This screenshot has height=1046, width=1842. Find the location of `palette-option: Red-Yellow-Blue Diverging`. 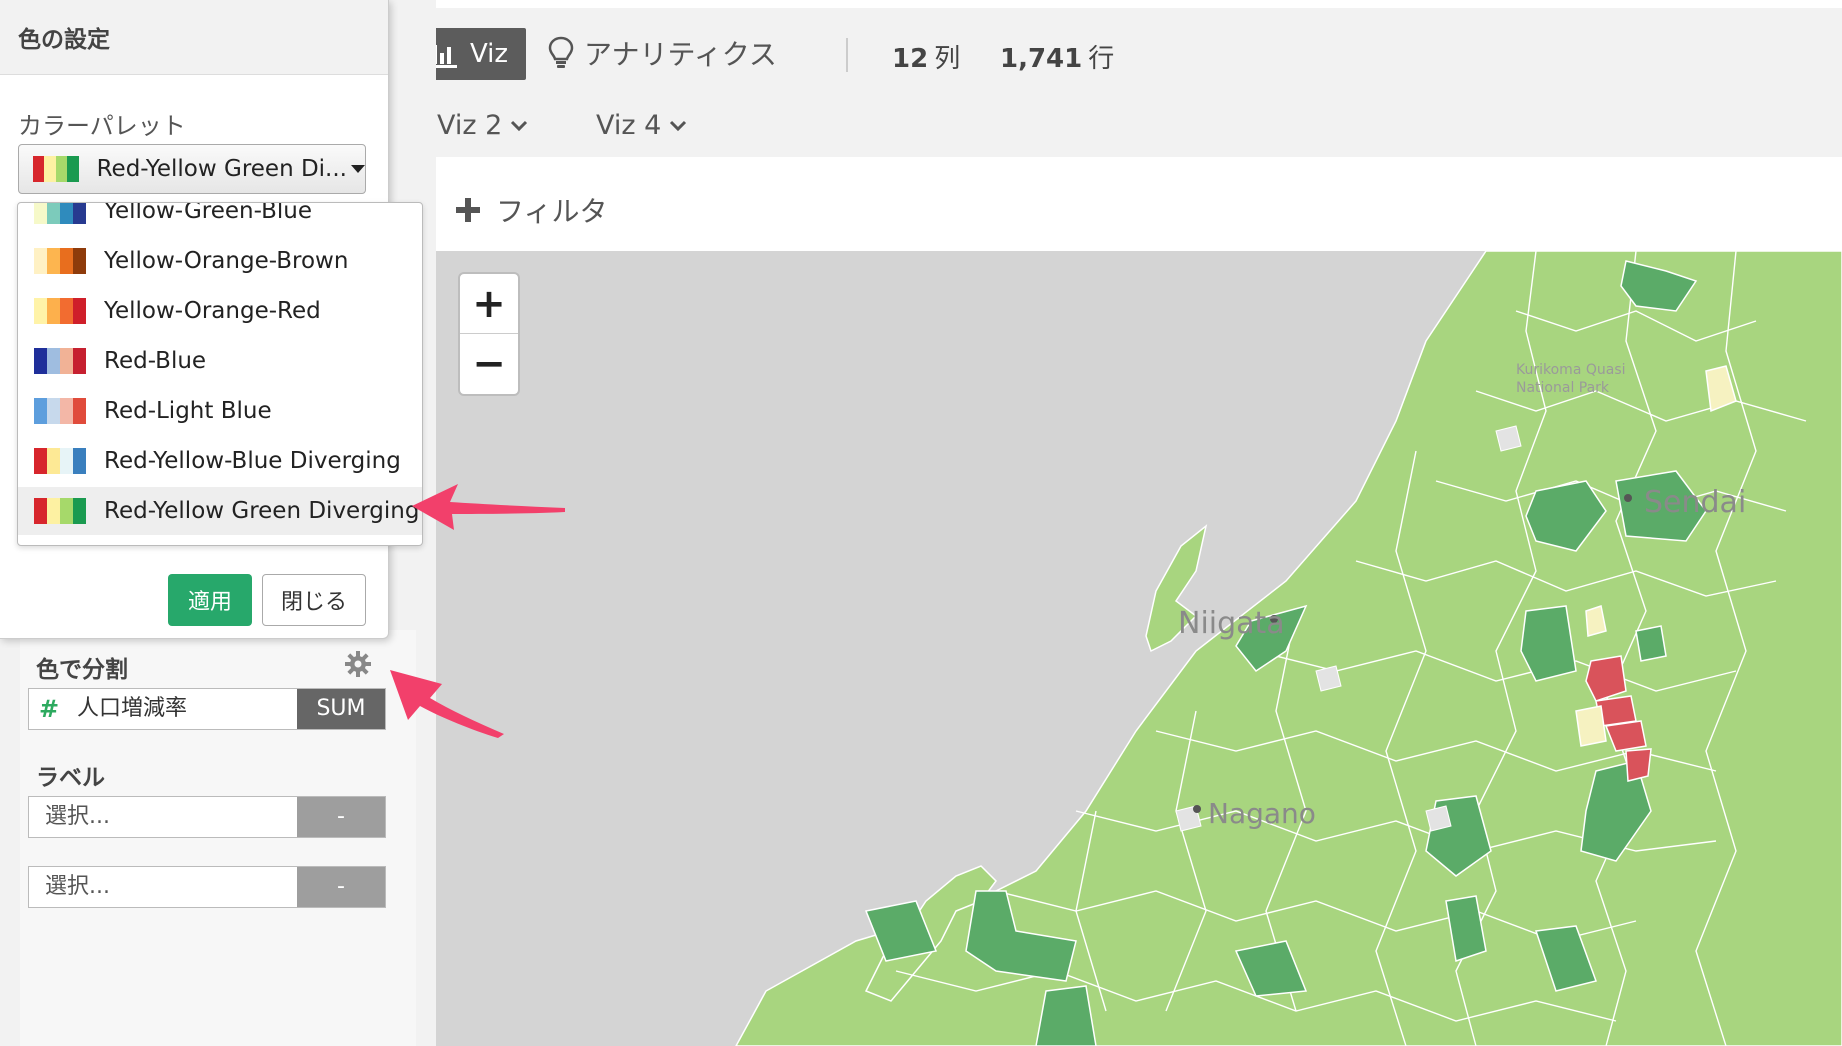

palette-option: Red-Yellow-Blue Diverging is located at coordinates (220, 461).